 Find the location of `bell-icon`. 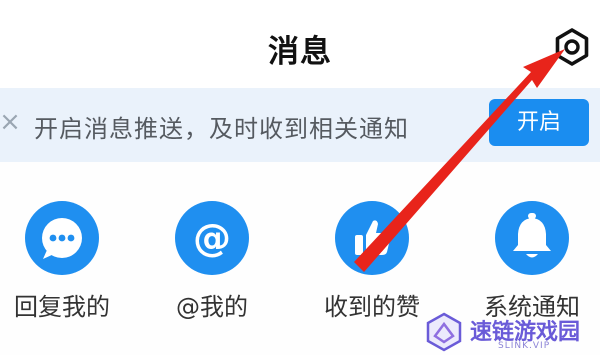

bell-icon is located at coordinates (532, 235).